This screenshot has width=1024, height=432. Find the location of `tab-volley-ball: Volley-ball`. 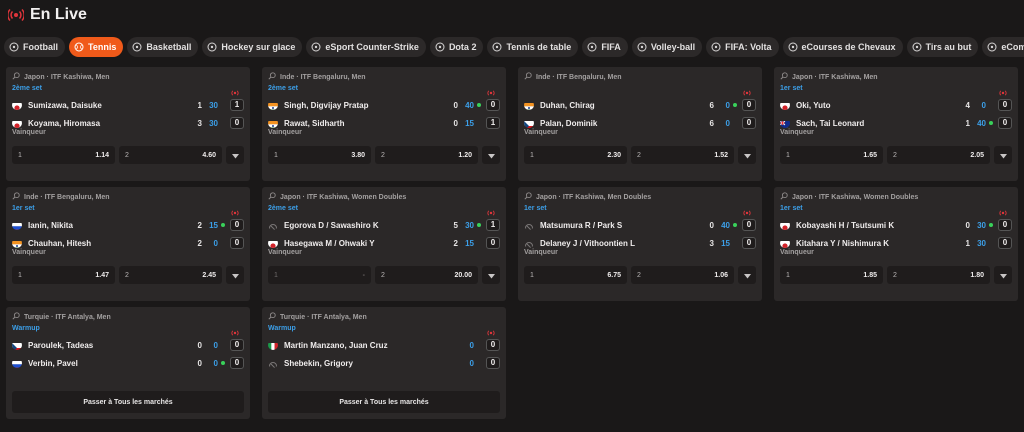

tab-volley-ball: Volley-ball is located at coordinates (667, 47).